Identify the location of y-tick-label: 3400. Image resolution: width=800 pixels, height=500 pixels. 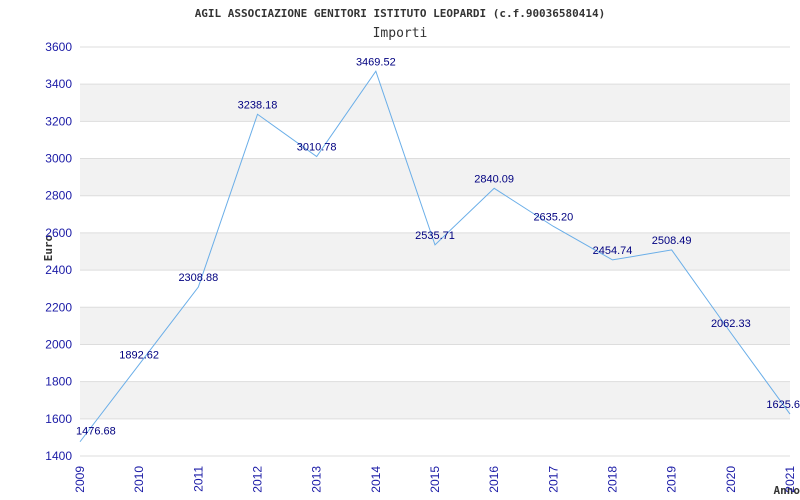
(58, 84).